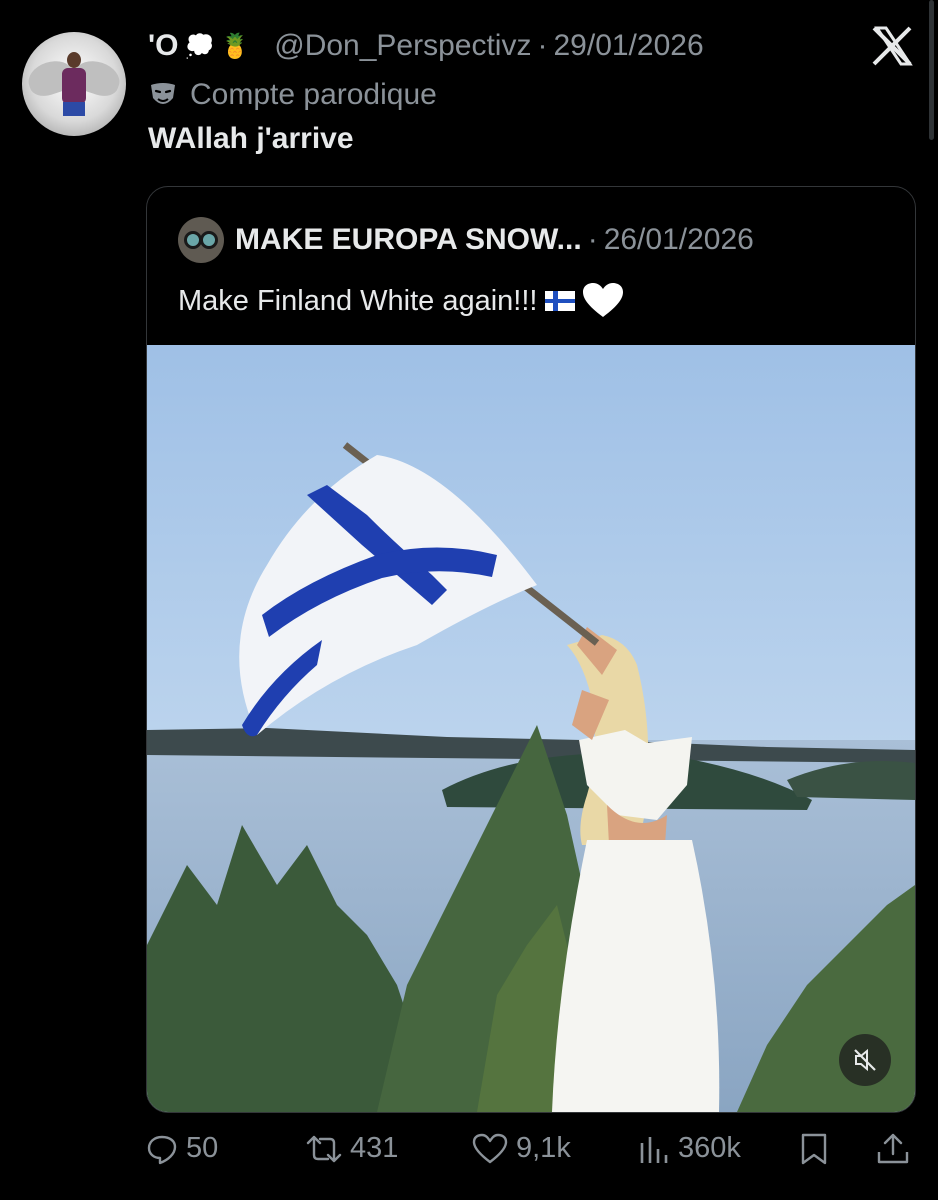 This screenshot has width=938, height=1200. Describe the element at coordinates (543, 1148) in the screenshot. I see `like-count: 9,1k` at that location.